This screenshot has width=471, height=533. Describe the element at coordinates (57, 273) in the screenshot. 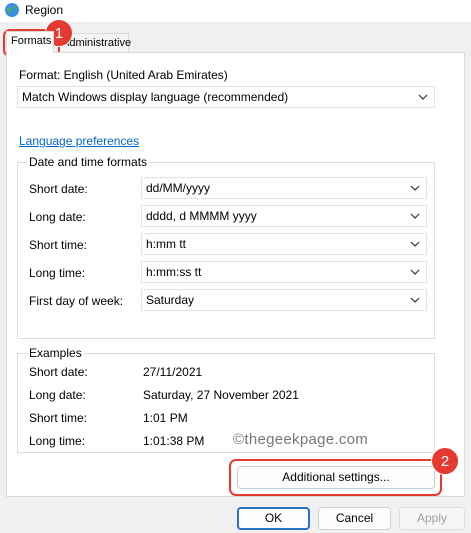

I see `long-time-label: Long time:` at that location.